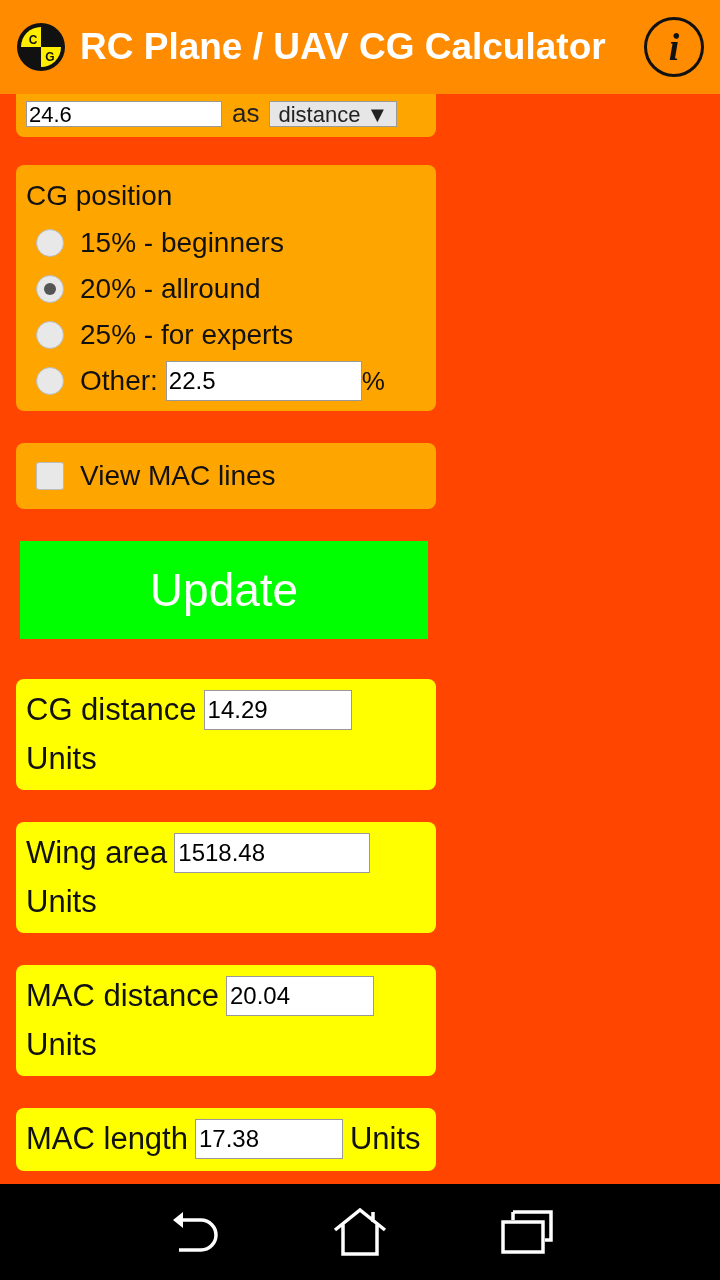 The image size is (720, 1280). What do you see at coordinates (333, 113) in the screenshot?
I see `distance-dropdown: distance ▼` at bounding box center [333, 113].